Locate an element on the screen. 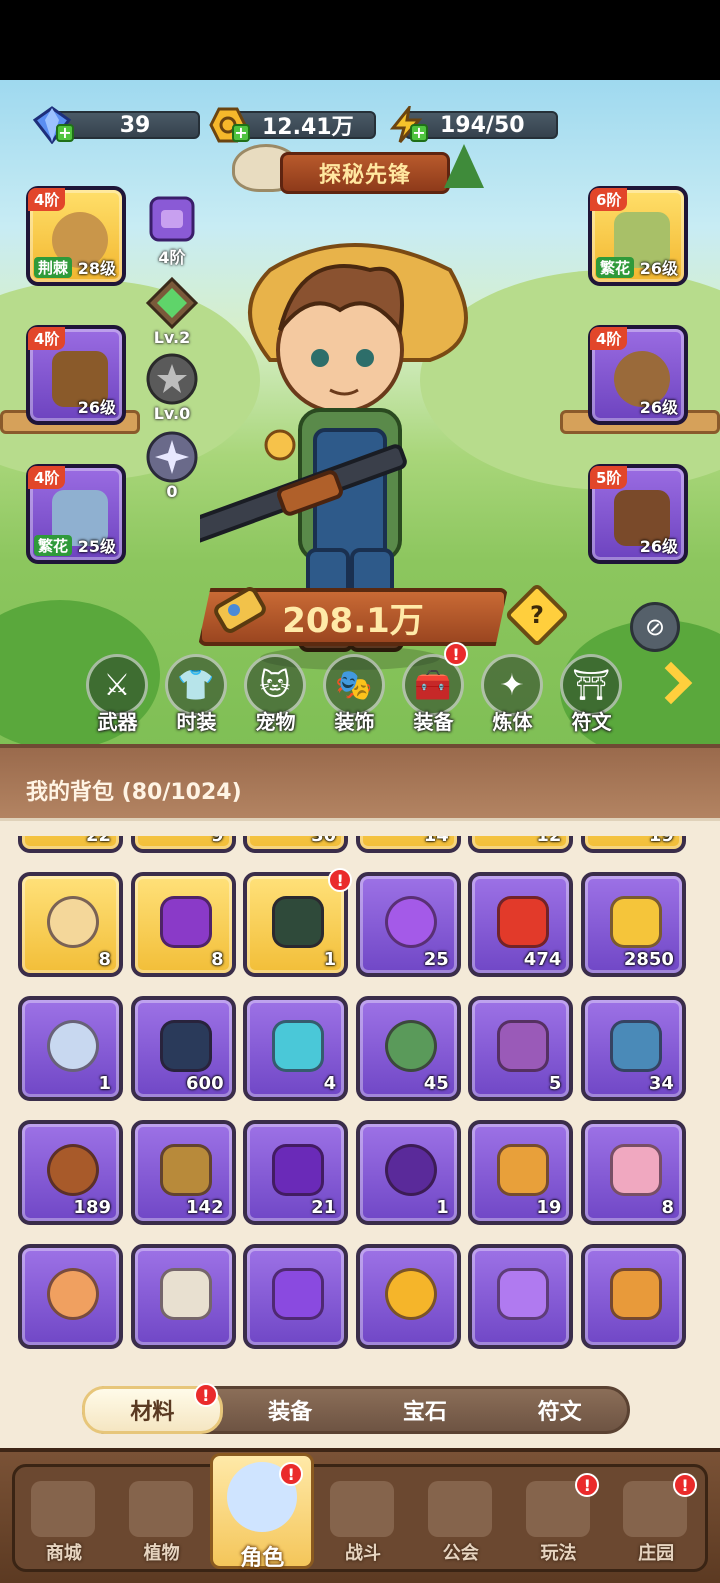 This screenshot has width=720, height=1583. function-button-3: 🎭 装饰 is located at coordinates (354, 693).